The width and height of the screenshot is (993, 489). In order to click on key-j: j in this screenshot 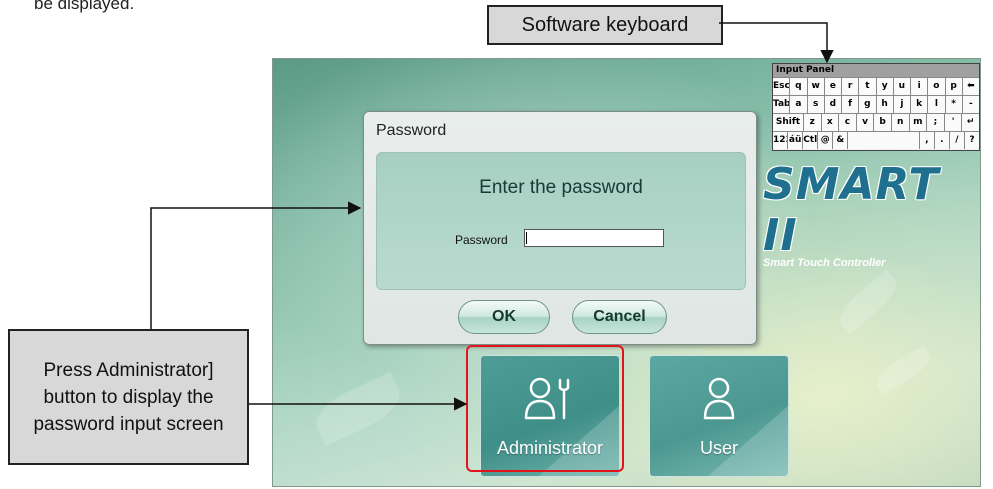, I will do `click(902, 104)`.